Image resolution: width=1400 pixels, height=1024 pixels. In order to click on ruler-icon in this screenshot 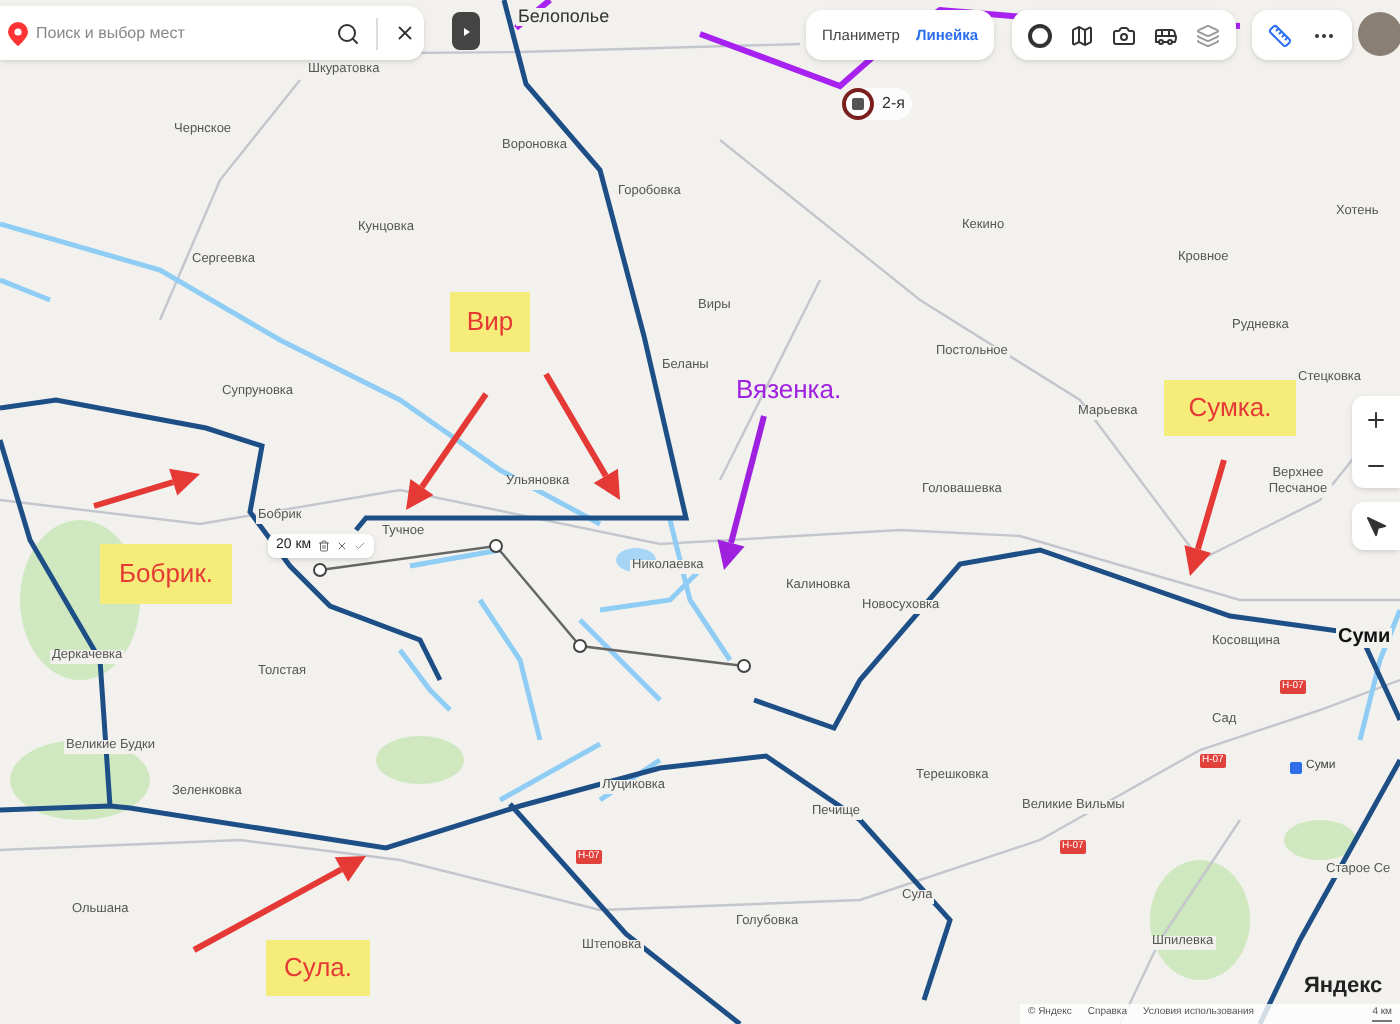, I will do `click(1280, 35)`.